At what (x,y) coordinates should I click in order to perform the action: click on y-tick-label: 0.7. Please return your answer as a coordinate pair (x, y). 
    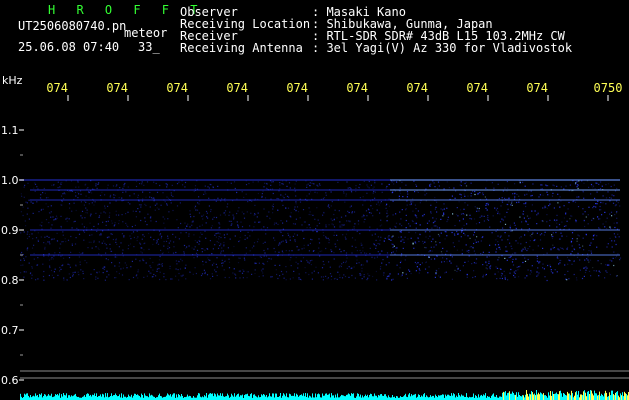
    Looking at the image, I should click on (10, 330).